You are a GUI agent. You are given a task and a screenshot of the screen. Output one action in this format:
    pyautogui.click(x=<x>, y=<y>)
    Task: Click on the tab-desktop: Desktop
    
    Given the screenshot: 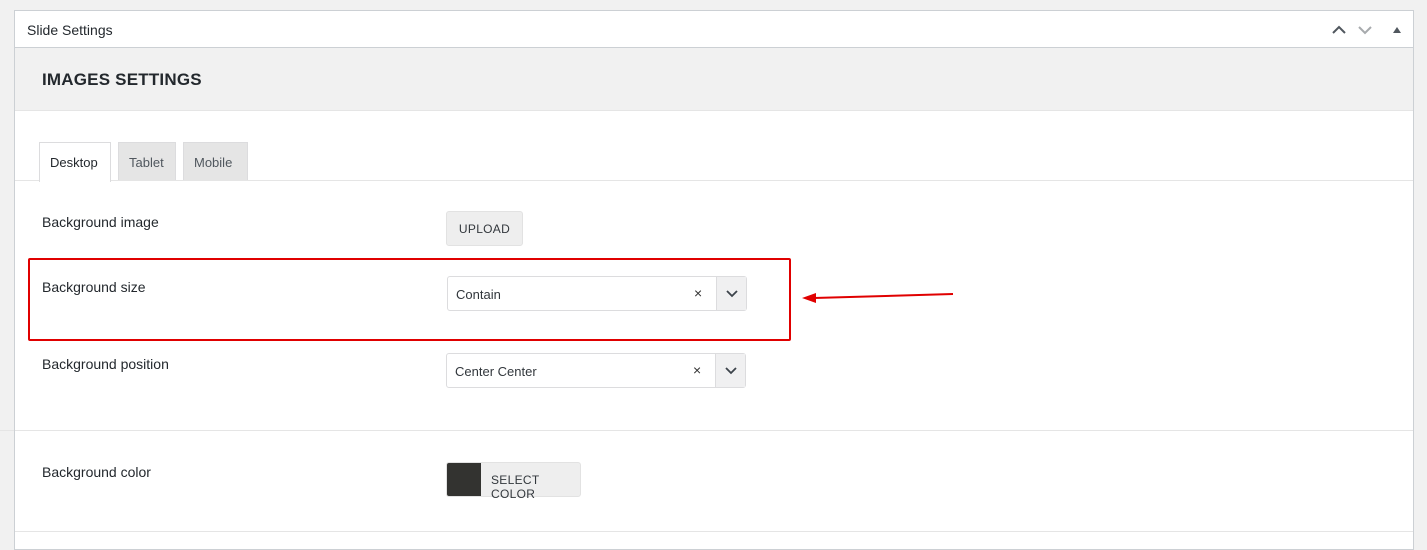 What is the action you would take?
    pyautogui.click(x=75, y=162)
    